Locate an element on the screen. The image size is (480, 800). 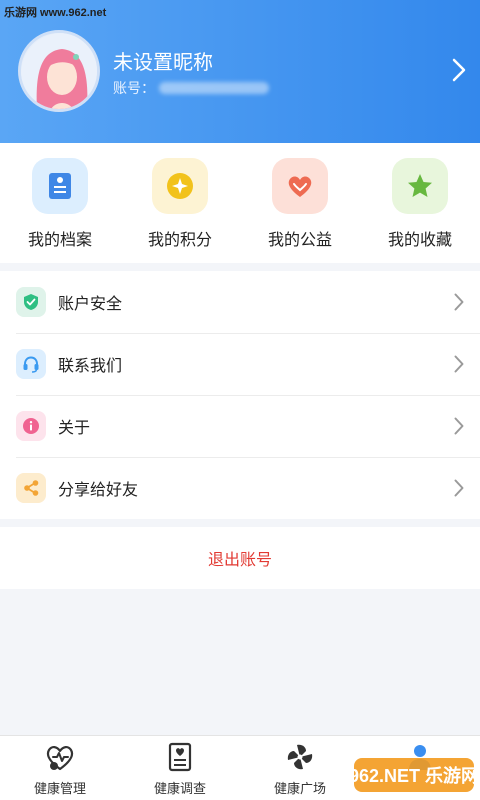
menu-label: 分享给好友 is located at coordinates (98, 489).